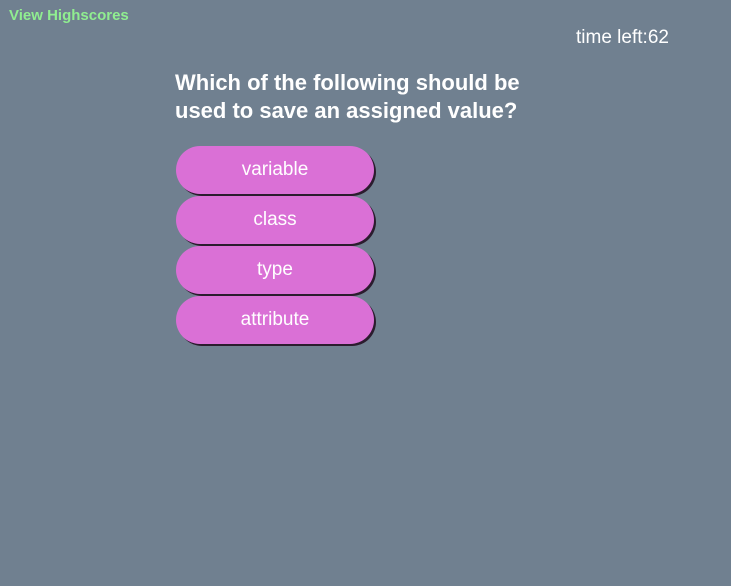 This screenshot has width=731, height=586. I want to click on answer-choices: variable class type attribute, so click(276, 246).